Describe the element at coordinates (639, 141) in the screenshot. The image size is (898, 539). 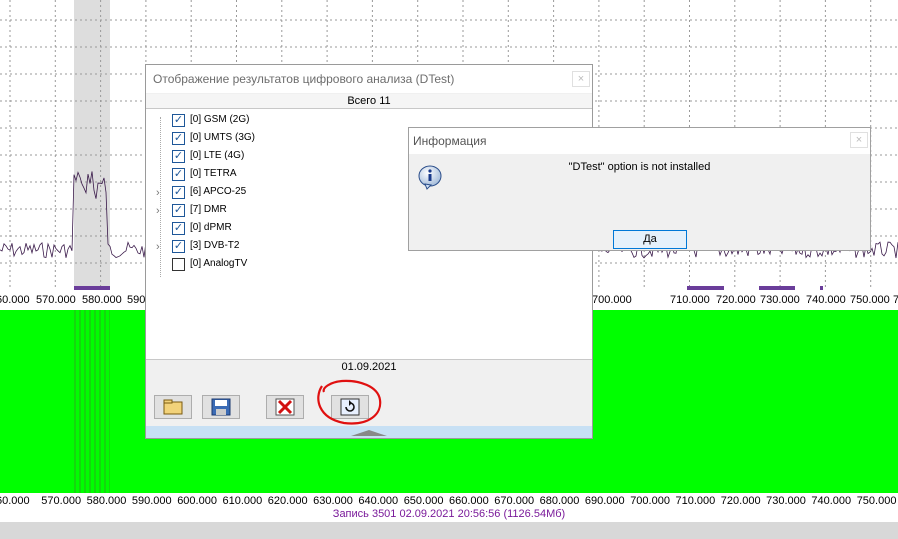
I see `info-title: Информация` at that location.